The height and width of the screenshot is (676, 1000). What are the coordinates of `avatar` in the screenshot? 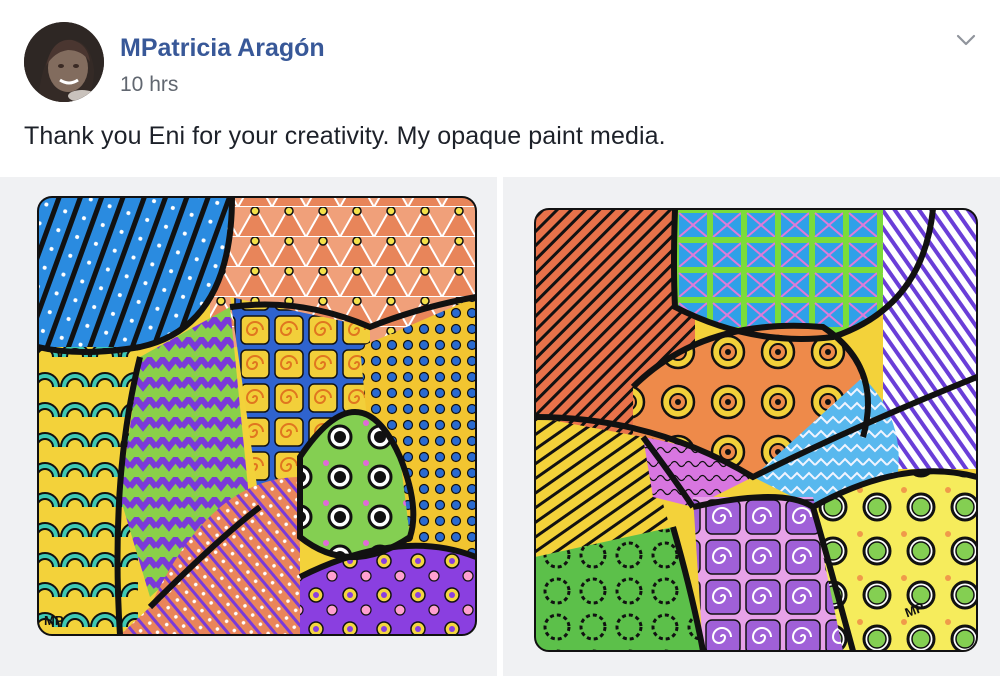 It's located at (64, 62).